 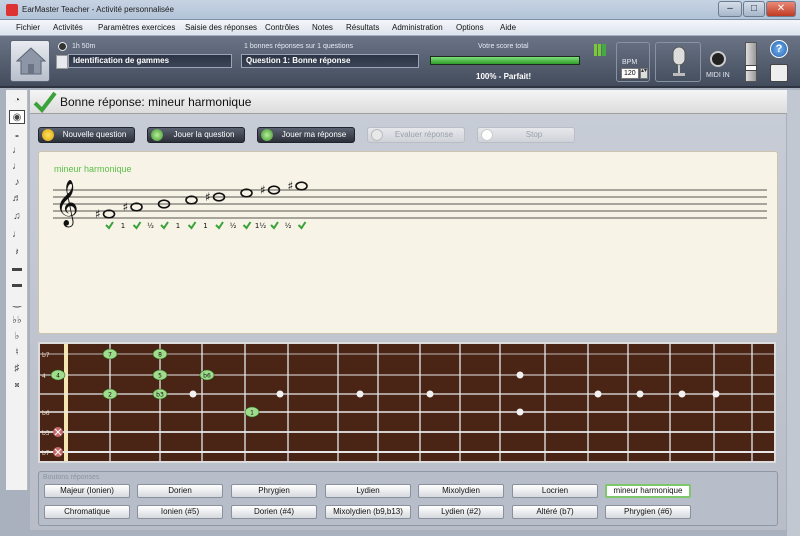 I want to click on answer-button: Mixolydien (b9,b13), so click(x=368, y=512).